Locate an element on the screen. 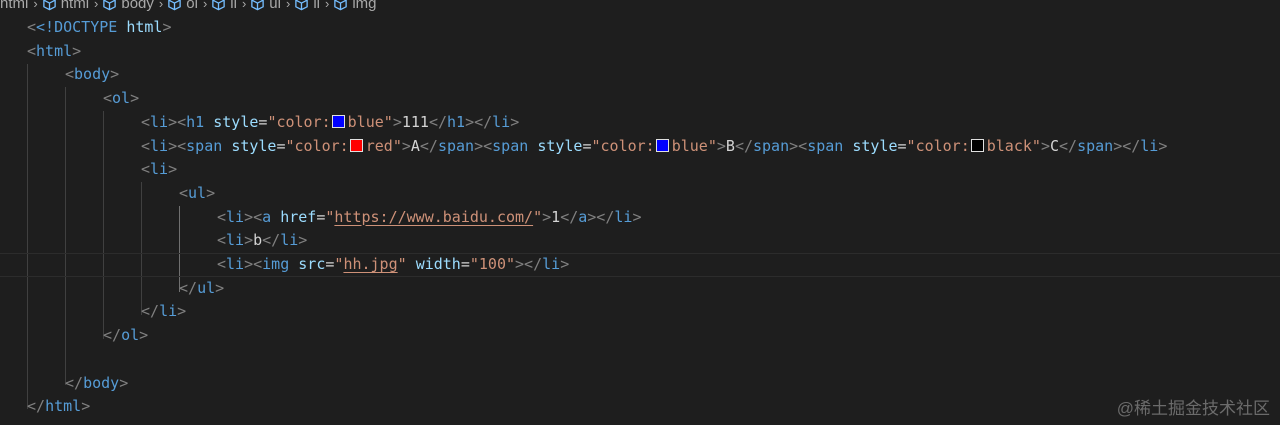 The width and height of the screenshot is (1280, 425). code-line: <li>b</li> is located at coordinates (640, 241).